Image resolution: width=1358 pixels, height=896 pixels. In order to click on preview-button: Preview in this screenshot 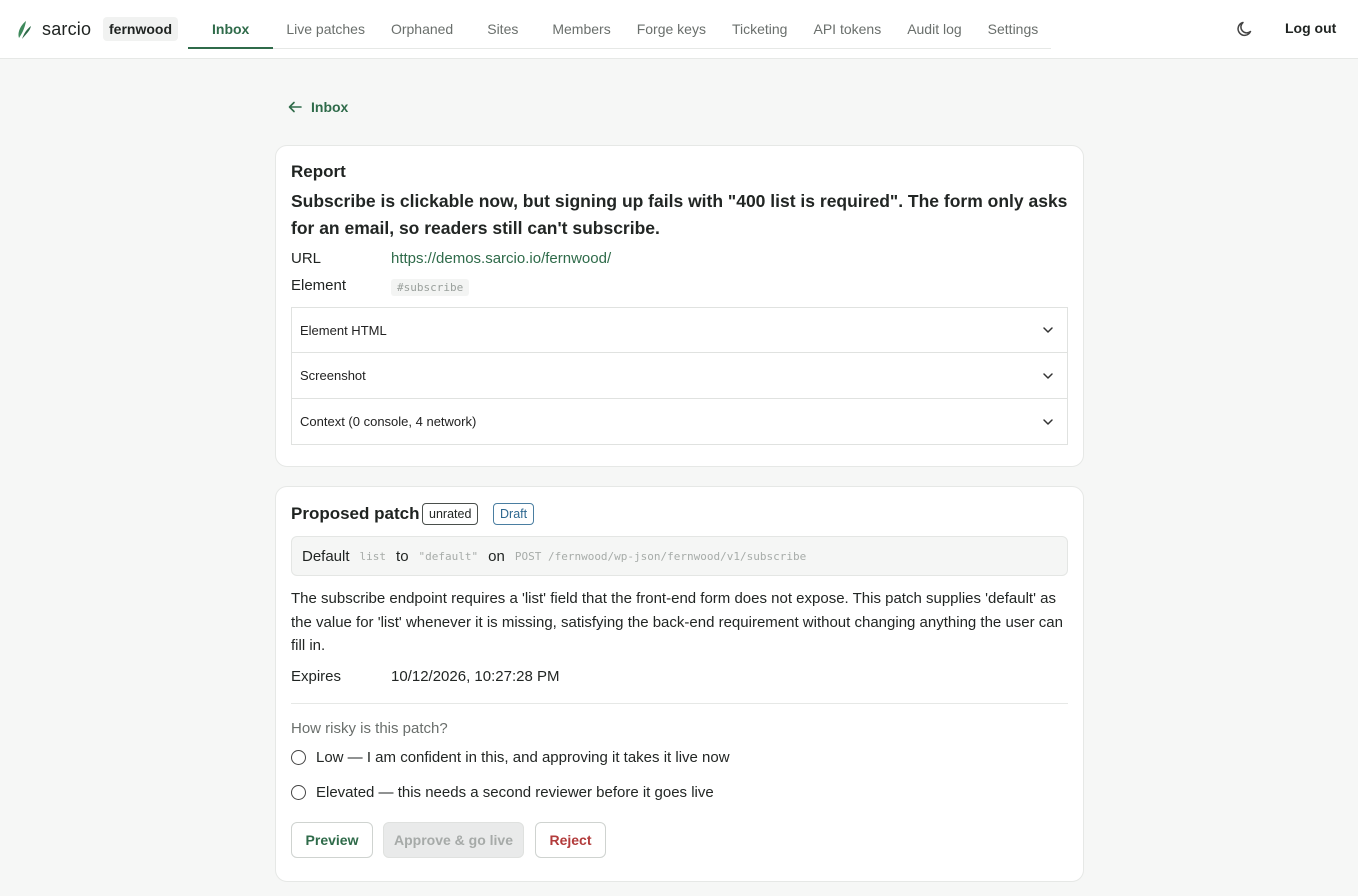, I will do `click(332, 840)`.